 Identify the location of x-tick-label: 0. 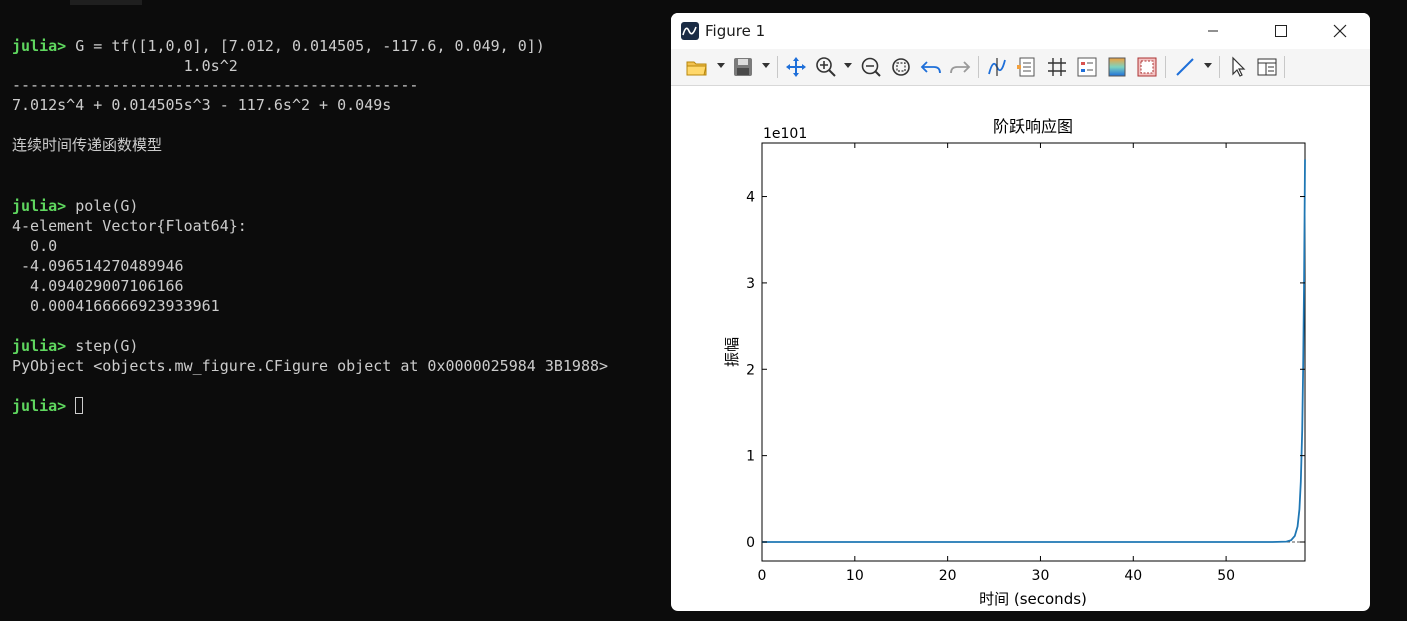
(762, 576).